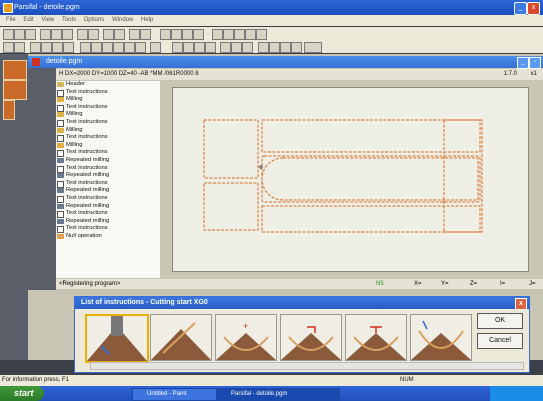 Image resolution: width=543 pixels, height=401 pixels. I want to click on context-help-icon, so click(145, 34).